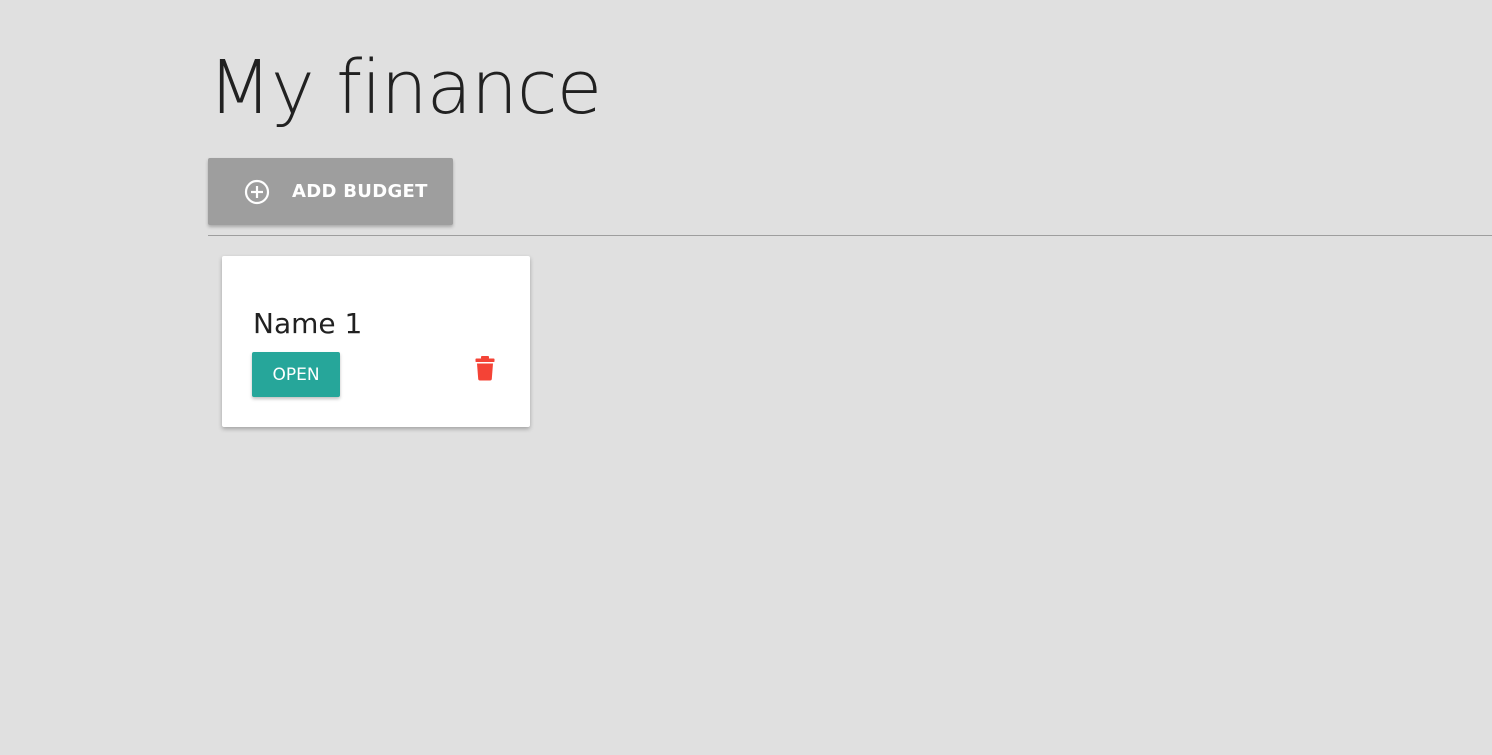 This screenshot has width=1492, height=755. Describe the element at coordinates (850, 235) in the screenshot. I see `divider` at that location.